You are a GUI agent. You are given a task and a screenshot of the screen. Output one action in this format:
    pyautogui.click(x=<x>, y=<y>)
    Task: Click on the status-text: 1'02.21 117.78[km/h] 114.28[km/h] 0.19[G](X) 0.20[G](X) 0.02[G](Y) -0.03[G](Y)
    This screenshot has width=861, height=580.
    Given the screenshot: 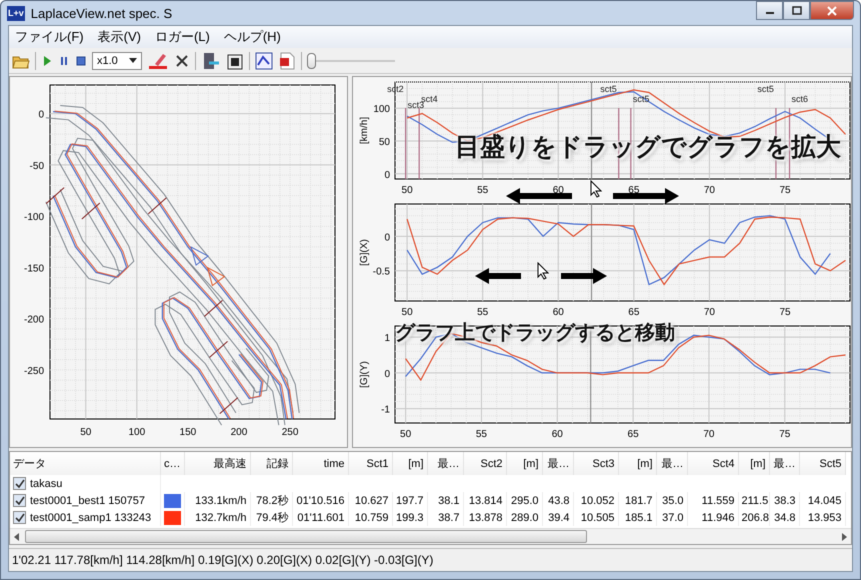 What is the action you would take?
    pyautogui.click(x=223, y=560)
    